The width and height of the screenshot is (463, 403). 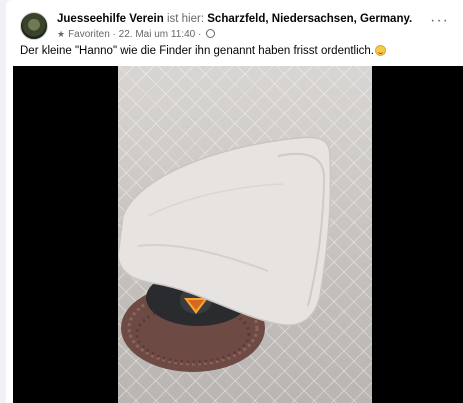 What do you see at coordinates (89, 34) in the screenshot?
I see `audience-label: Favoriten` at bounding box center [89, 34].